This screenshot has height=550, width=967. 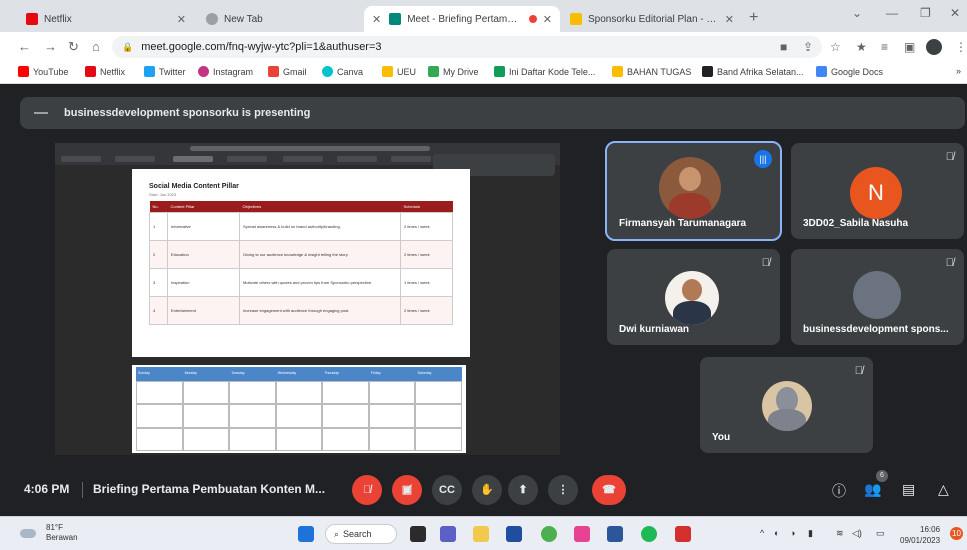 What do you see at coordinates (683, 534) in the screenshot?
I see `acrobat-icon` at bounding box center [683, 534].